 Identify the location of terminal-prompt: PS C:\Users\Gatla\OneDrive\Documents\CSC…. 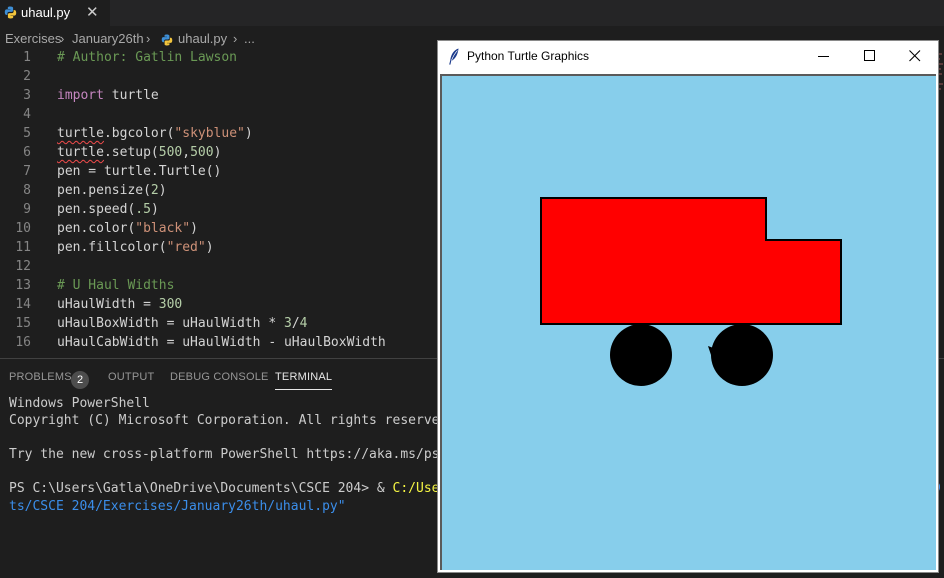
(201, 488).